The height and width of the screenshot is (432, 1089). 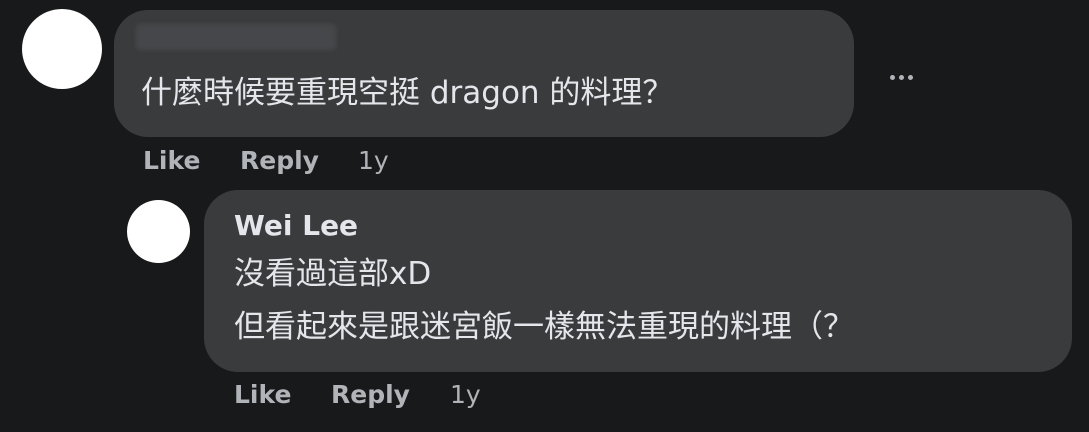 What do you see at coordinates (407, 93) in the screenshot?
I see `comment-text: 什麼時候要重現空挺 dragon 的料理？` at bounding box center [407, 93].